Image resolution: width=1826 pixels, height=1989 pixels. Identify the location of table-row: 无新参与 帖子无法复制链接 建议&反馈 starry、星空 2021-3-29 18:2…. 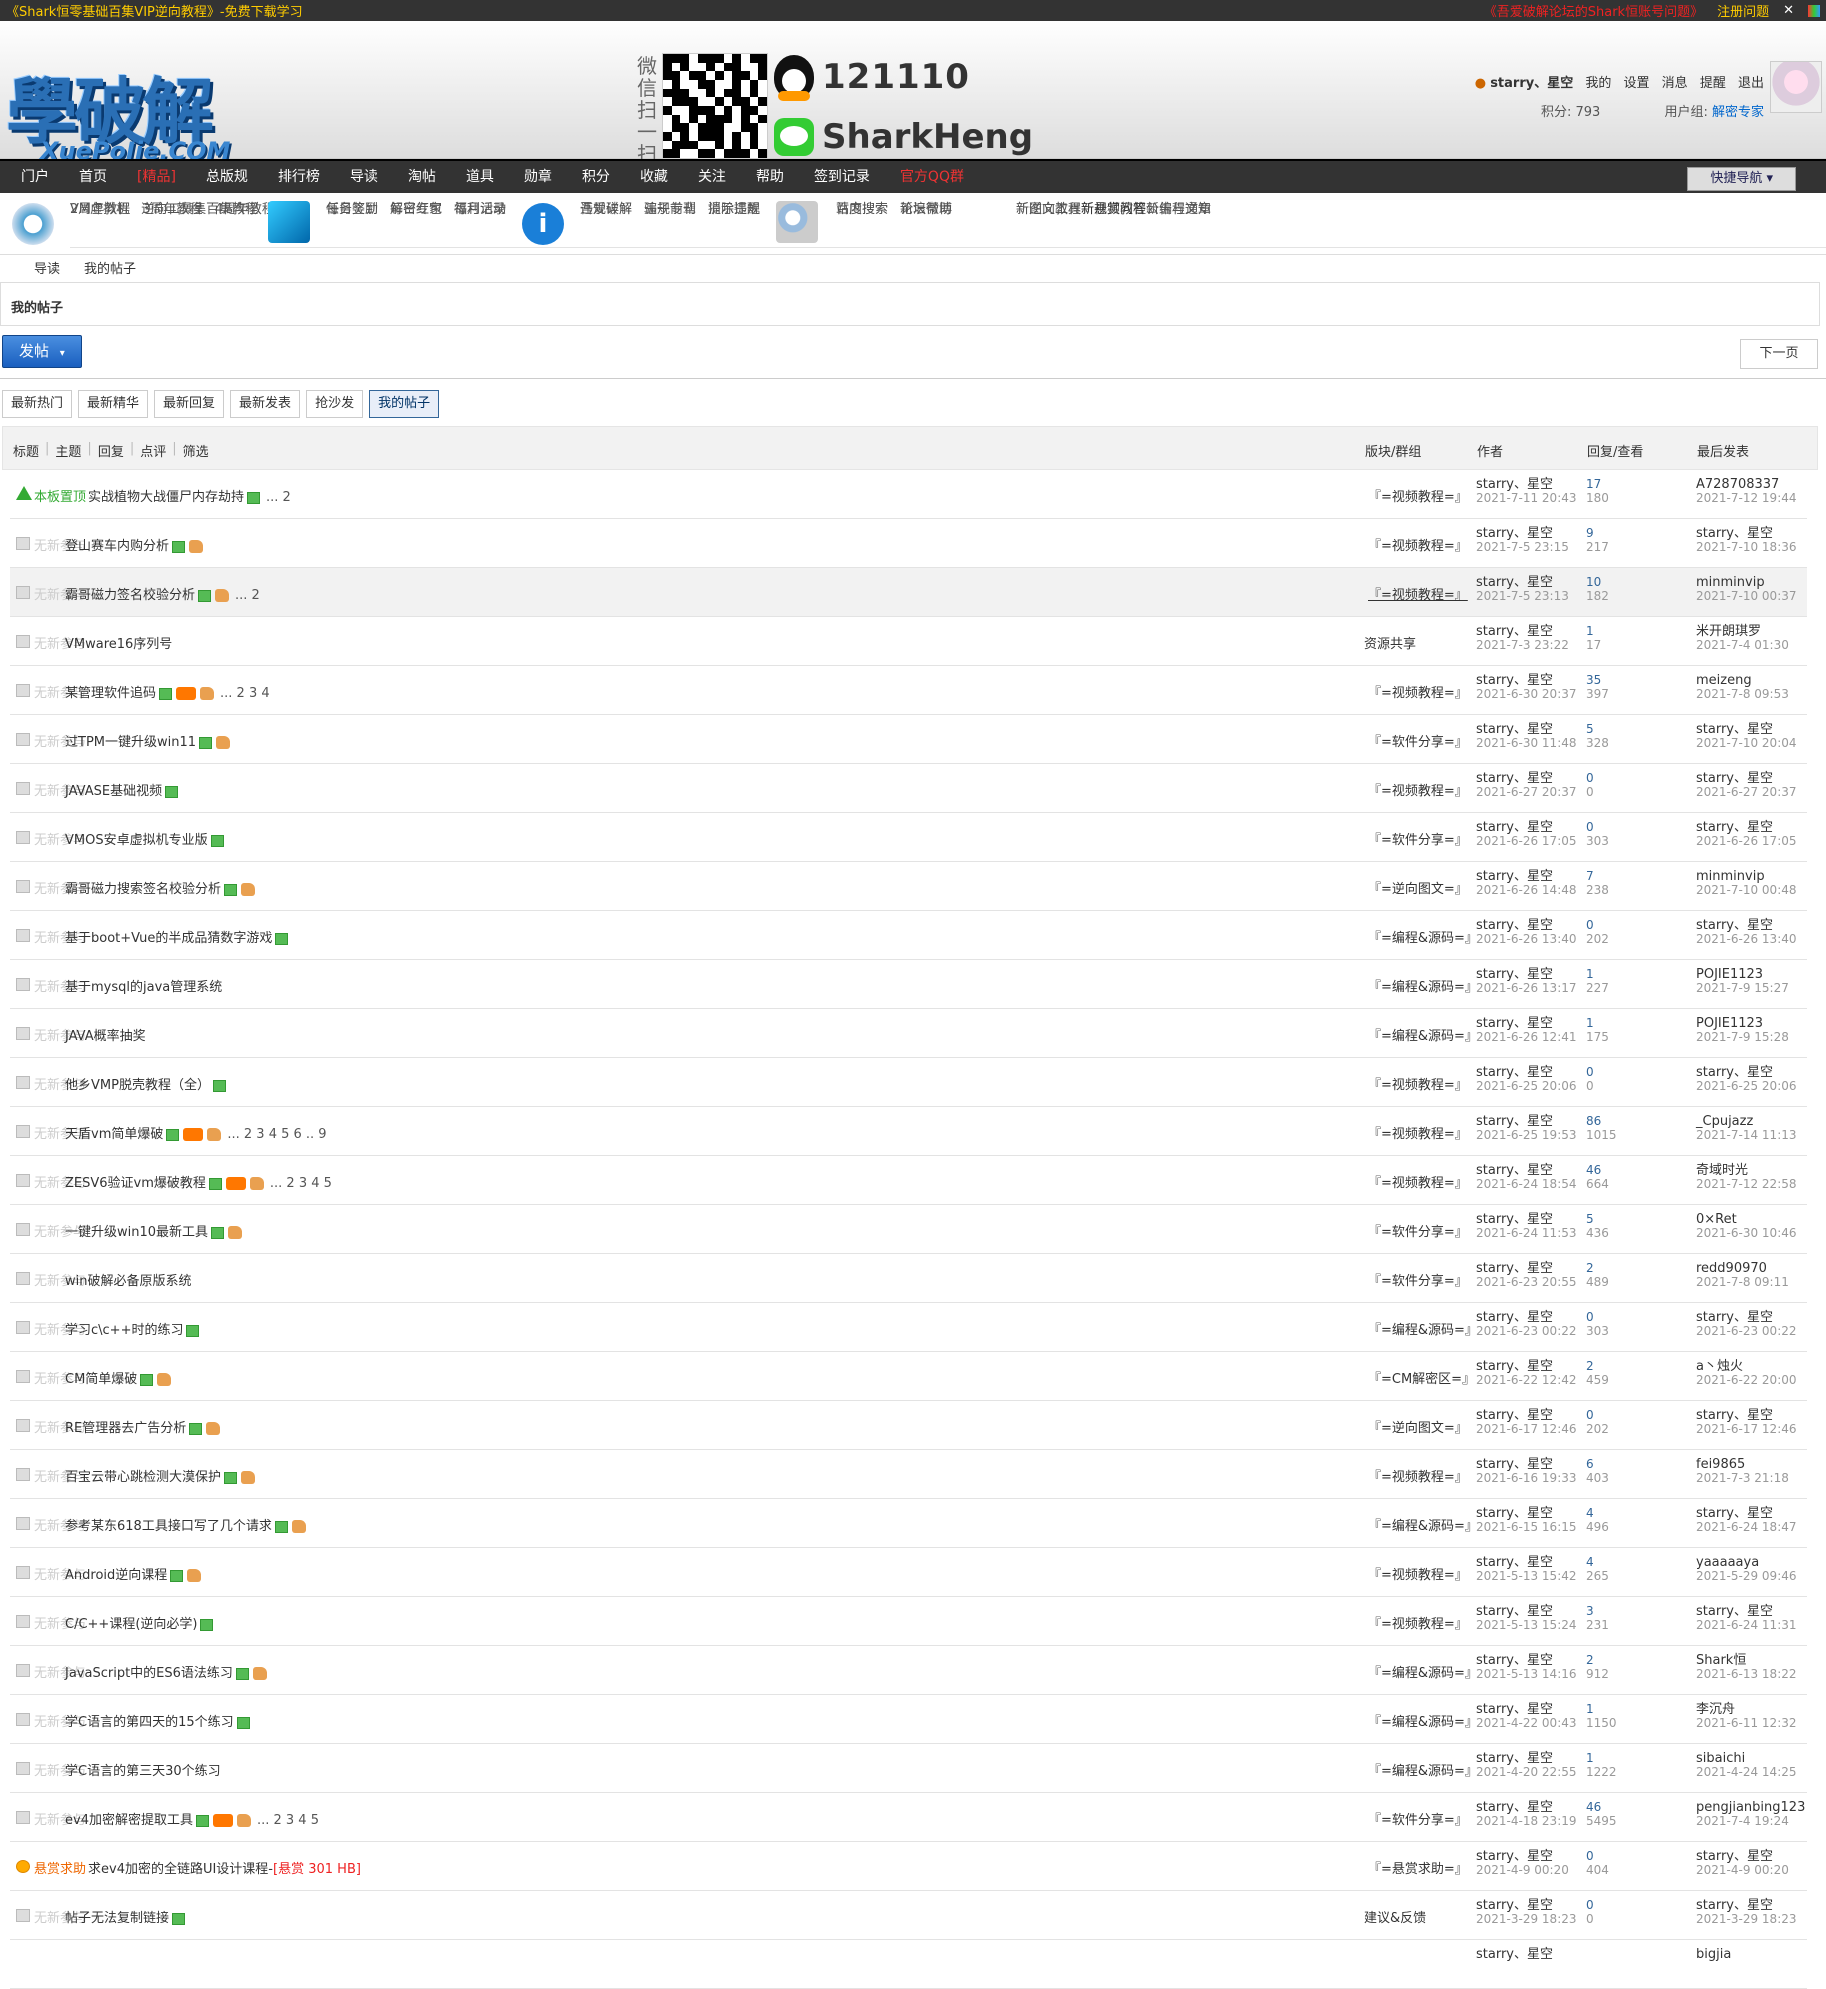
(908, 1915).